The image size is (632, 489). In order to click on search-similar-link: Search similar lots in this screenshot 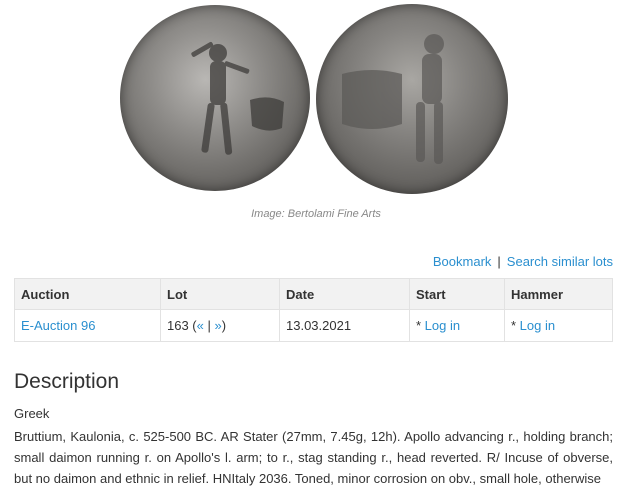, I will do `click(560, 261)`.